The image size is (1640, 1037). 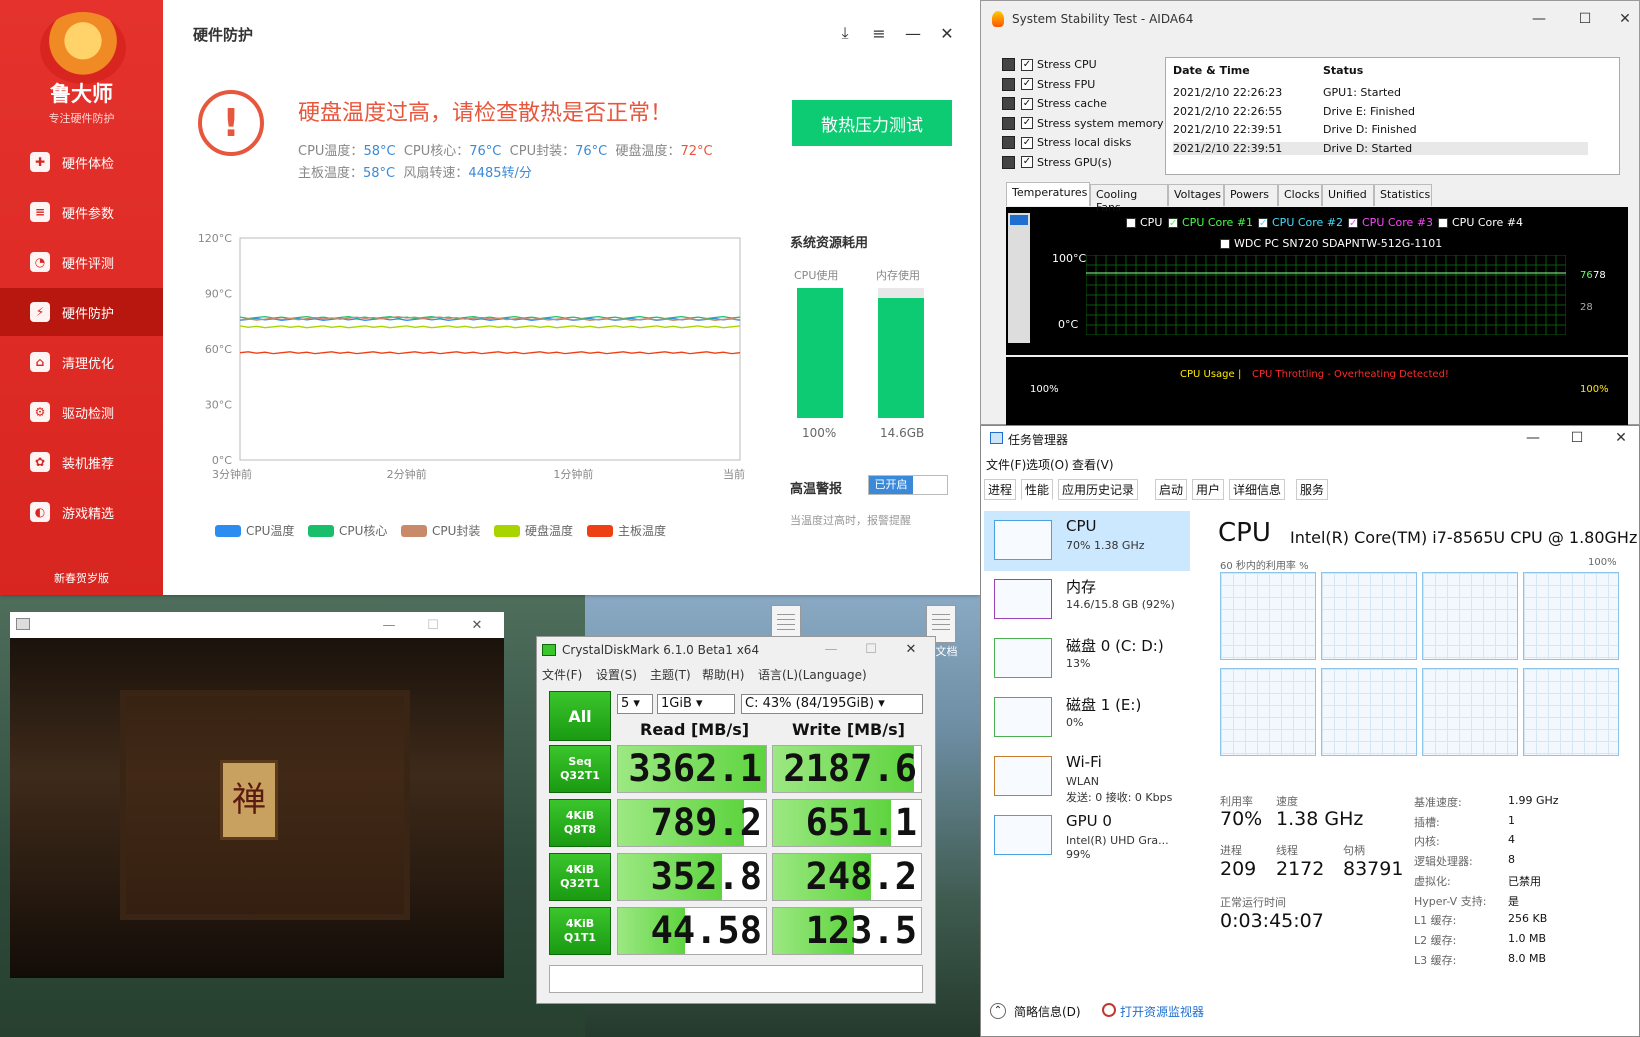 What do you see at coordinates (1225, 243) in the screenshot?
I see `graph-legend-disk-check: ✓` at bounding box center [1225, 243].